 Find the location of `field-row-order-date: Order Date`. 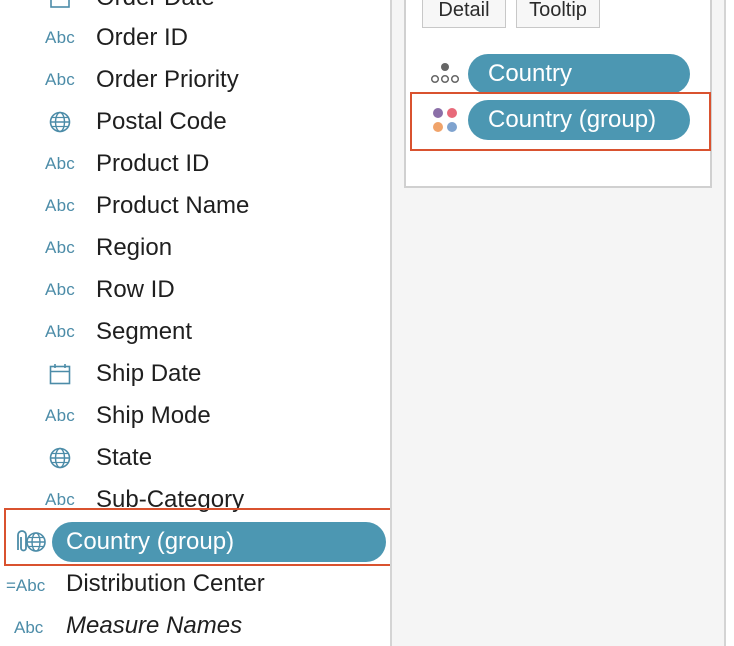

field-row-order-date: Order Date is located at coordinates (195, 9).